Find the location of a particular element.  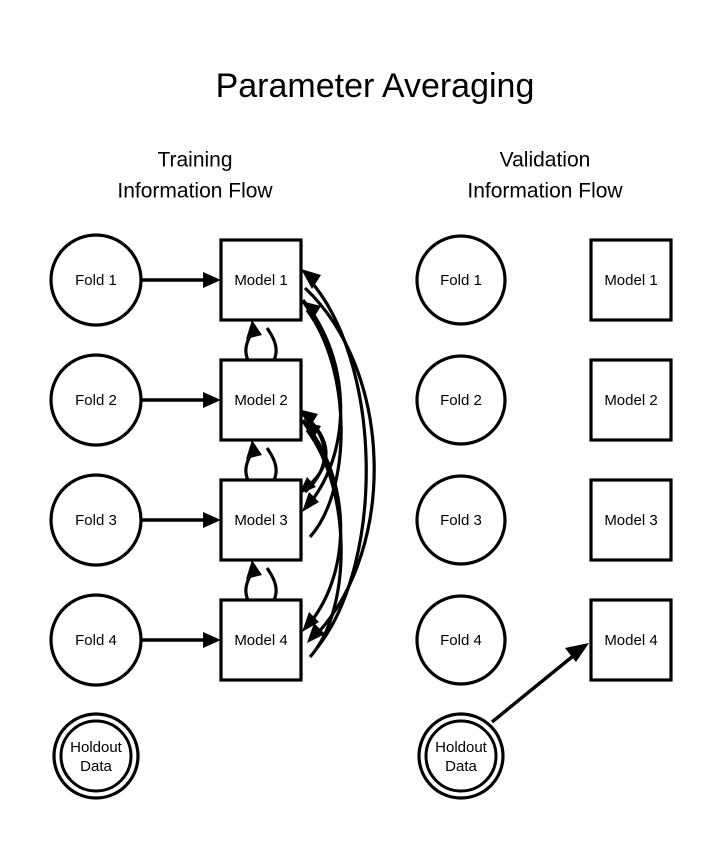

training-model-3-node: Model 3 is located at coordinates (261, 520).